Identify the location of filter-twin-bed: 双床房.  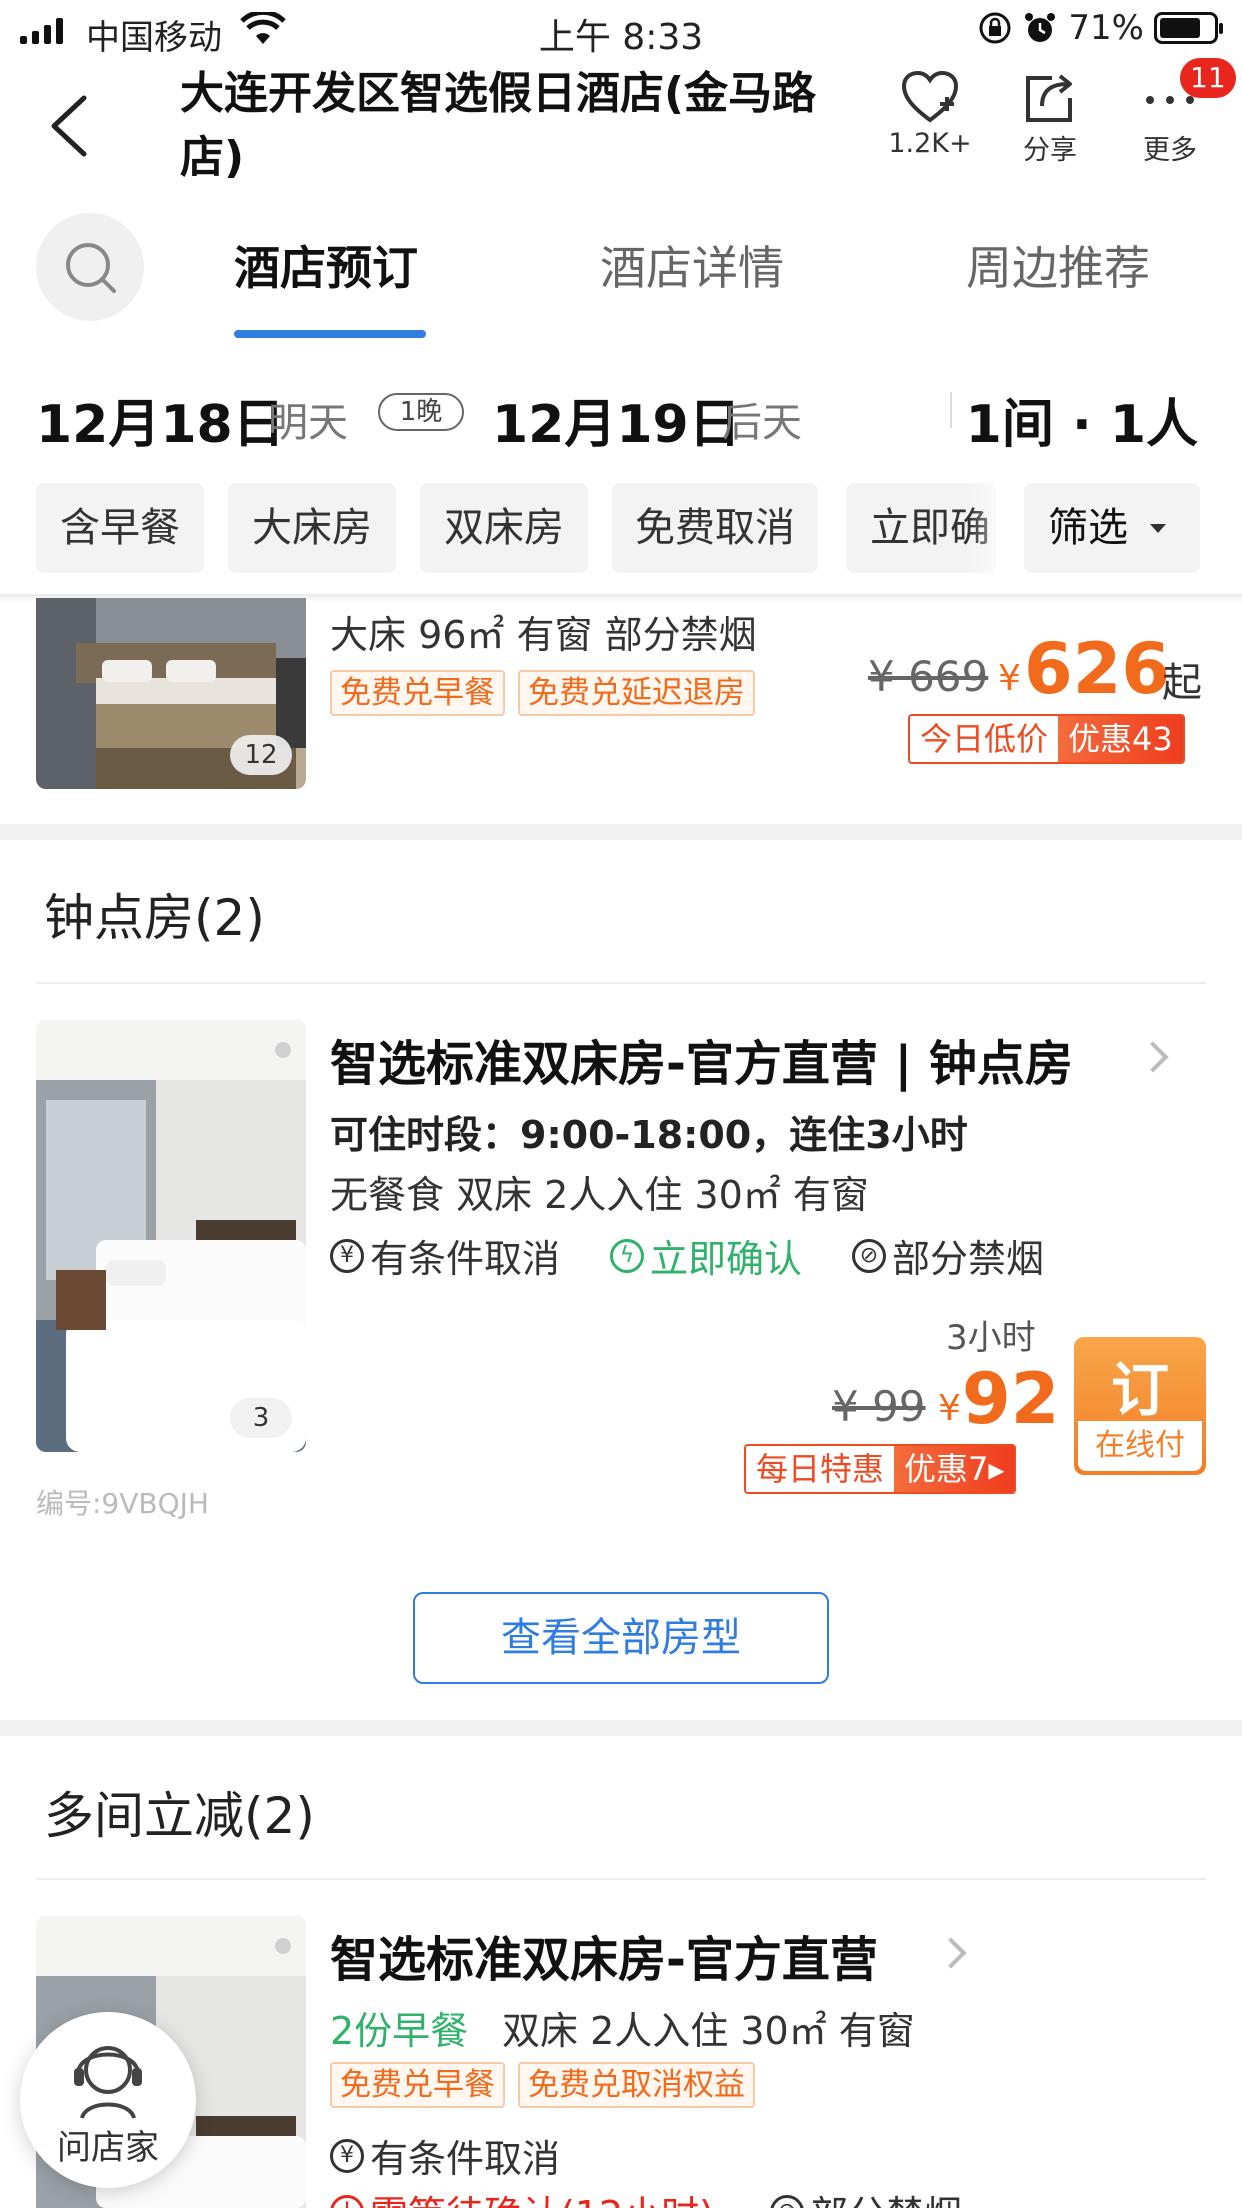
(504, 528).